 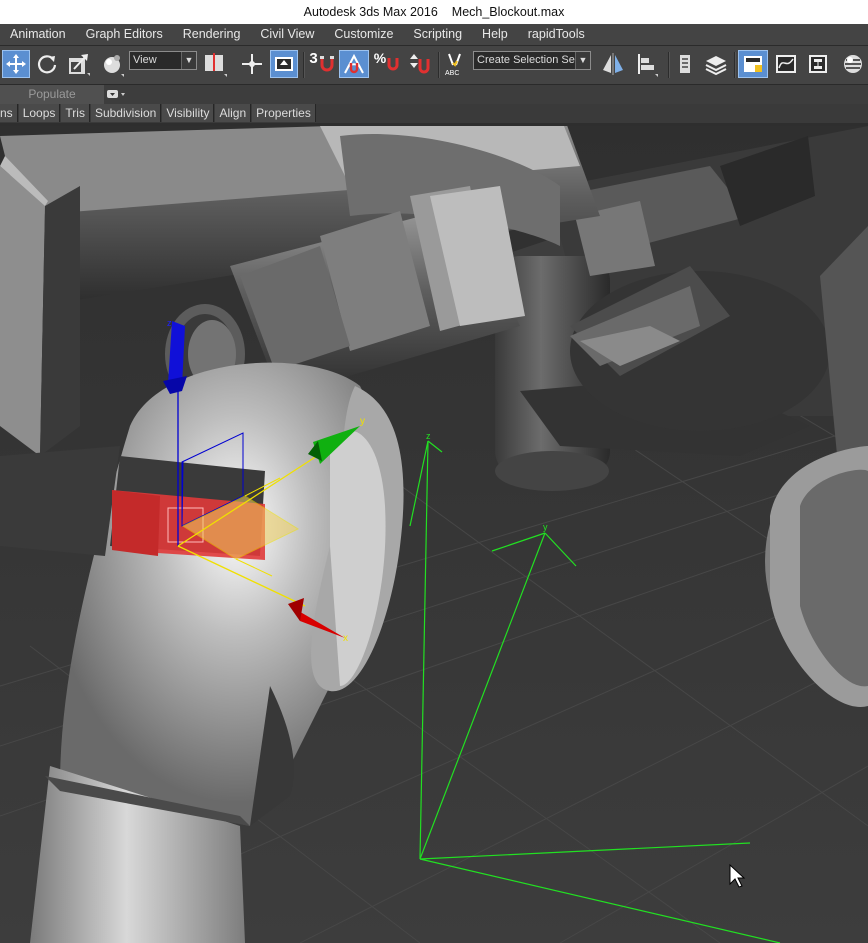 What do you see at coordinates (9, 113) in the screenshot?
I see `panel-tab-items: ns` at bounding box center [9, 113].